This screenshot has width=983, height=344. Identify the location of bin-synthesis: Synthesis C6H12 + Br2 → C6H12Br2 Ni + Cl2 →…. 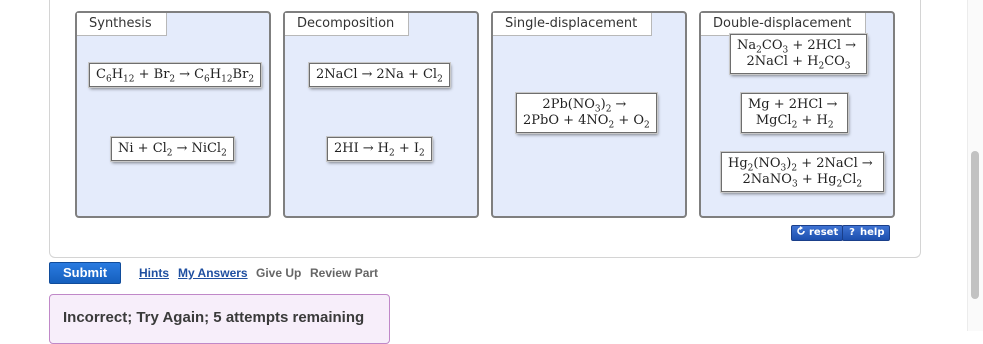
(173, 114).